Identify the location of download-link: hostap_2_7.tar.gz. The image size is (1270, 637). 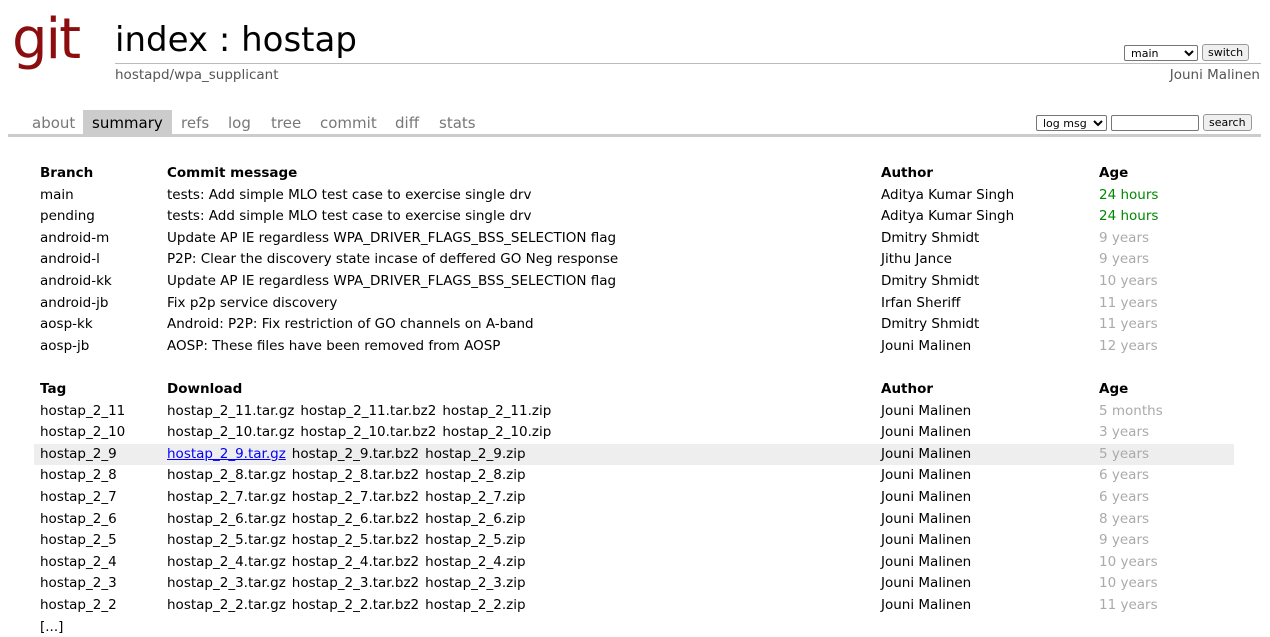
(226, 497).